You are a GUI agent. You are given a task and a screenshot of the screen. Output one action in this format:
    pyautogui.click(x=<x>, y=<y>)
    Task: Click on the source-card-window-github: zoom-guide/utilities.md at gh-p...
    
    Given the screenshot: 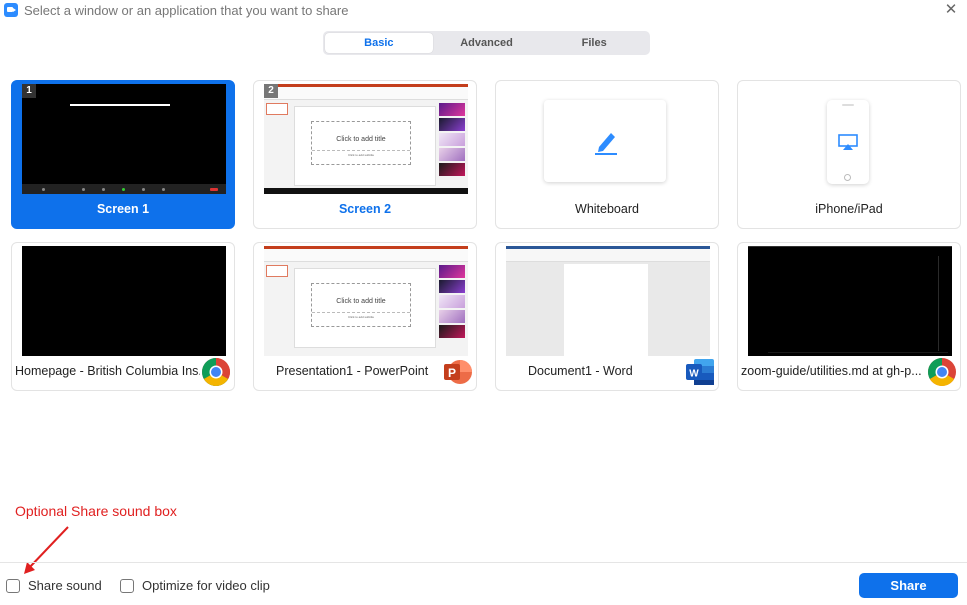 What is the action you would take?
    pyautogui.click(x=849, y=316)
    